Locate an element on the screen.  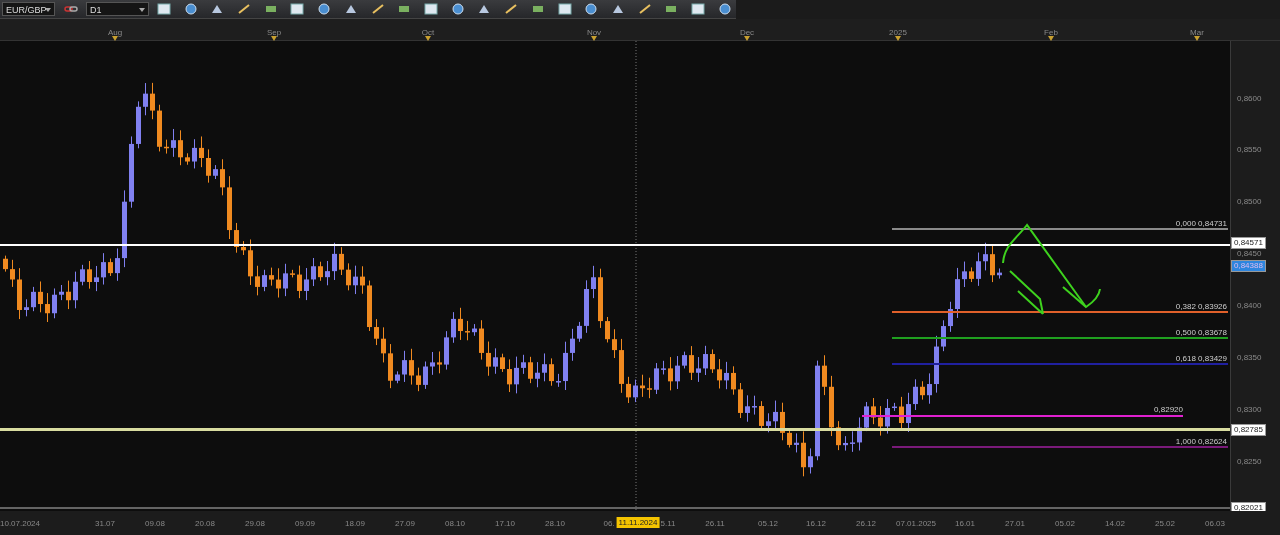
price-tick-label: 0,8550 is located at coordinates (1249, 149).